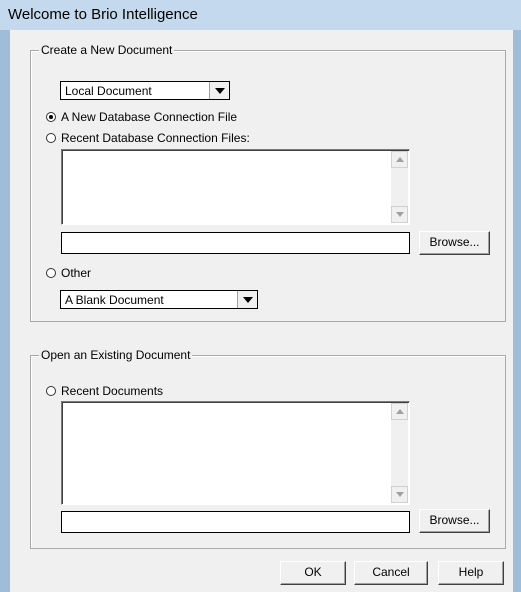  Describe the element at coordinates (399, 187) in the screenshot. I see `recent-database-scrollbar` at that location.